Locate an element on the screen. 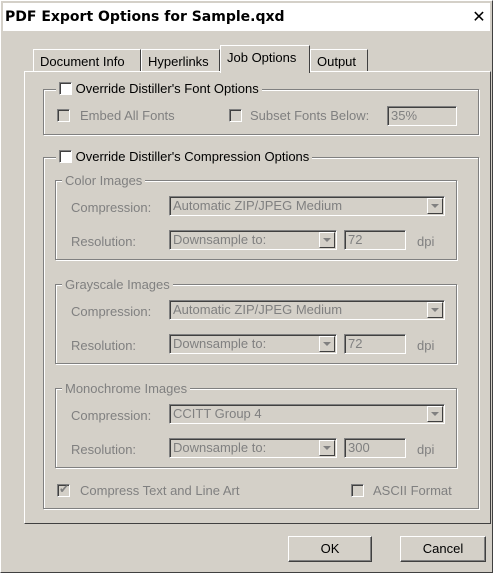 Image resolution: width=493 pixels, height=573 pixels. title-bar: PDF Export Options for Sample.qxd ✕ is located at coordinates (246, 17).